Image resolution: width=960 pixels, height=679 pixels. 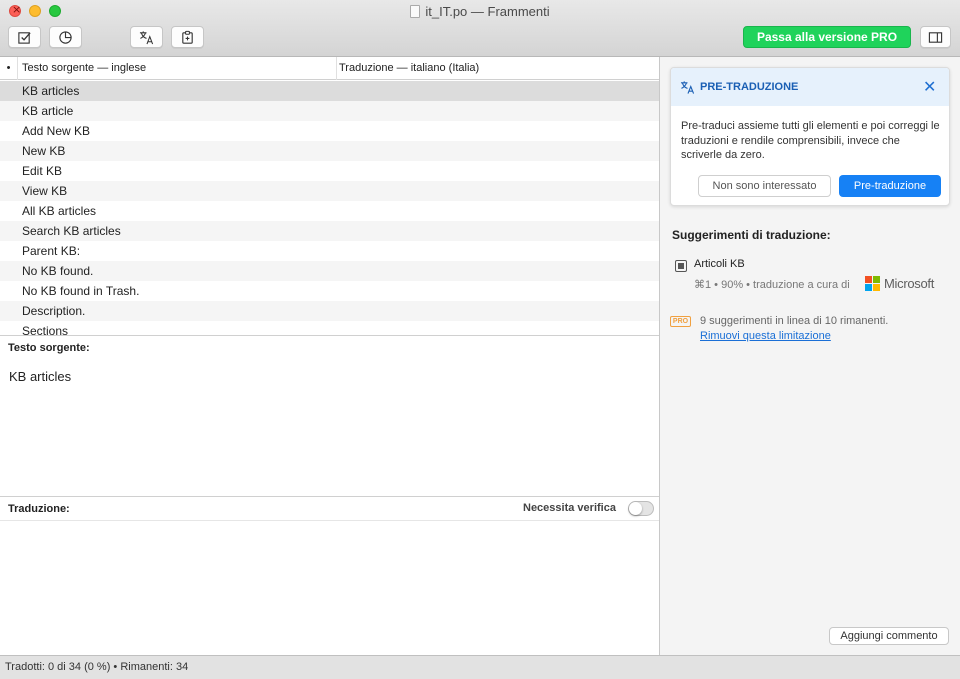 What do you see at coordinates (764, 186) in the screenshot?
I see `decline-button: Non sono interessato` at bounding box center [764, 186].